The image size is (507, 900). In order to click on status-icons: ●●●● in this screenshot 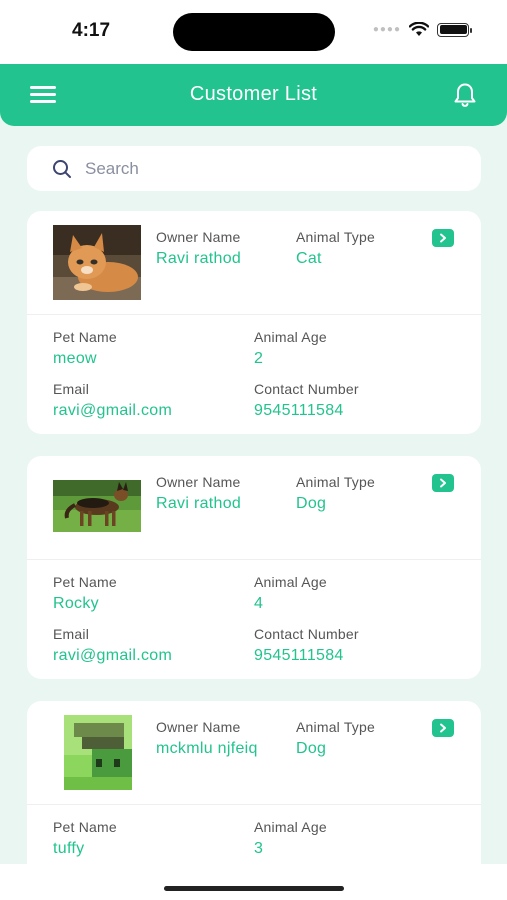, I will do `click(422, 29)`.